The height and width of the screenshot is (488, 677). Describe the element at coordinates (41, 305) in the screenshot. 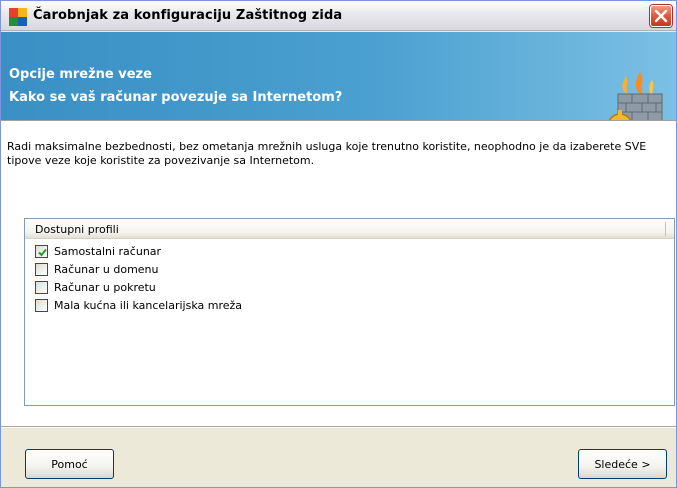

I see `small-office-checkbox` at that location.